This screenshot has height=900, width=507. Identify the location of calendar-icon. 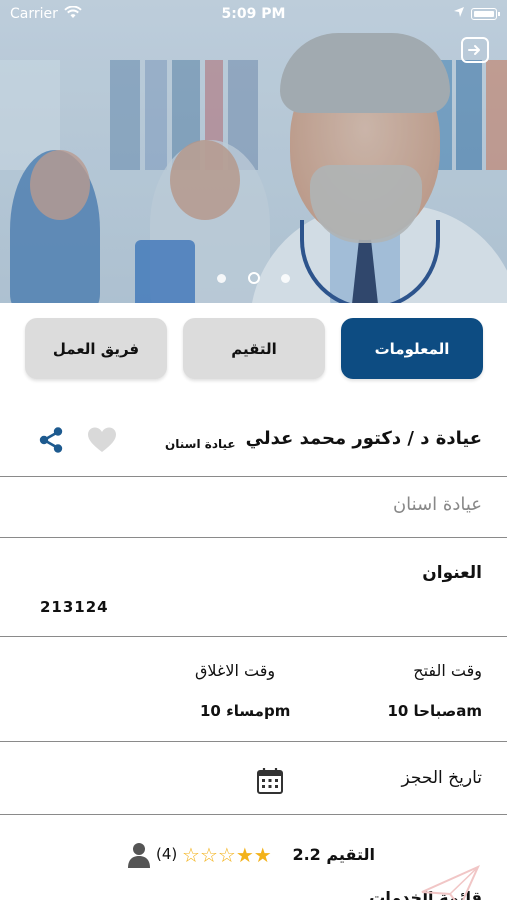
(270, 783).